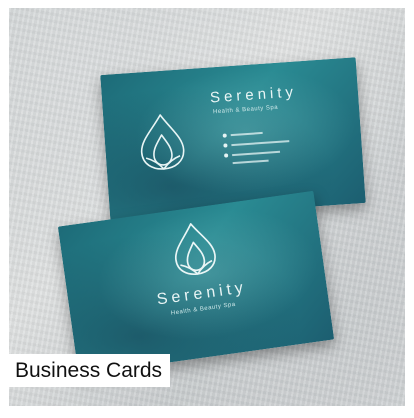 This screenshot has height=418, width=414. Describe the element at coordinates (253, 95) in the screenshot. I see `card-back-brand: Serenity` at that location.